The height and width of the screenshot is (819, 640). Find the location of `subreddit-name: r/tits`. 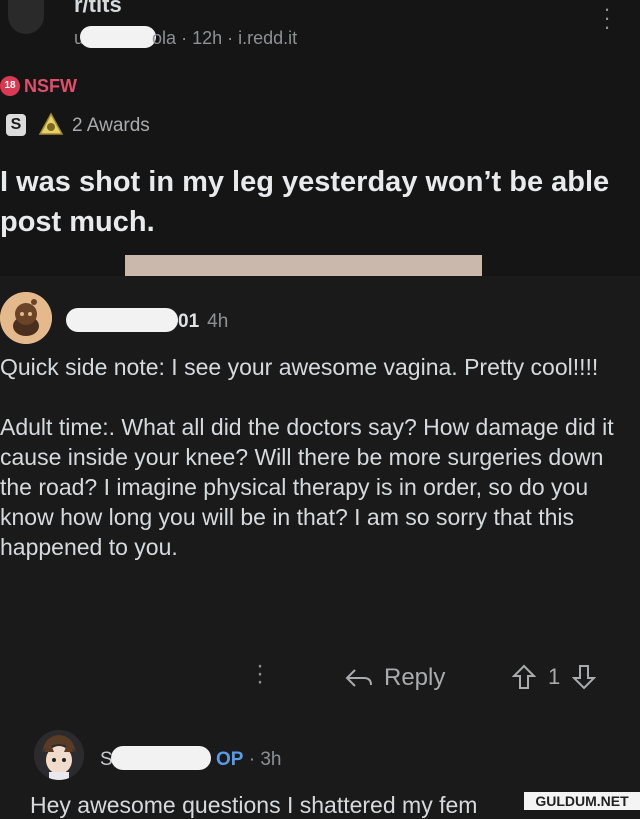

subreddit-name: r/tits is located at coordinates (98, 9).